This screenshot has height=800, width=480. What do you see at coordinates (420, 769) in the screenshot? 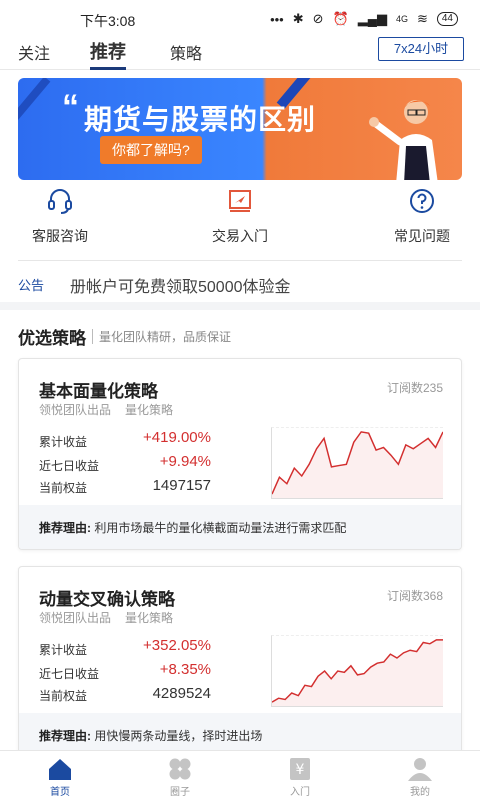
I see `user-icon` at bounding box center [420, 769].